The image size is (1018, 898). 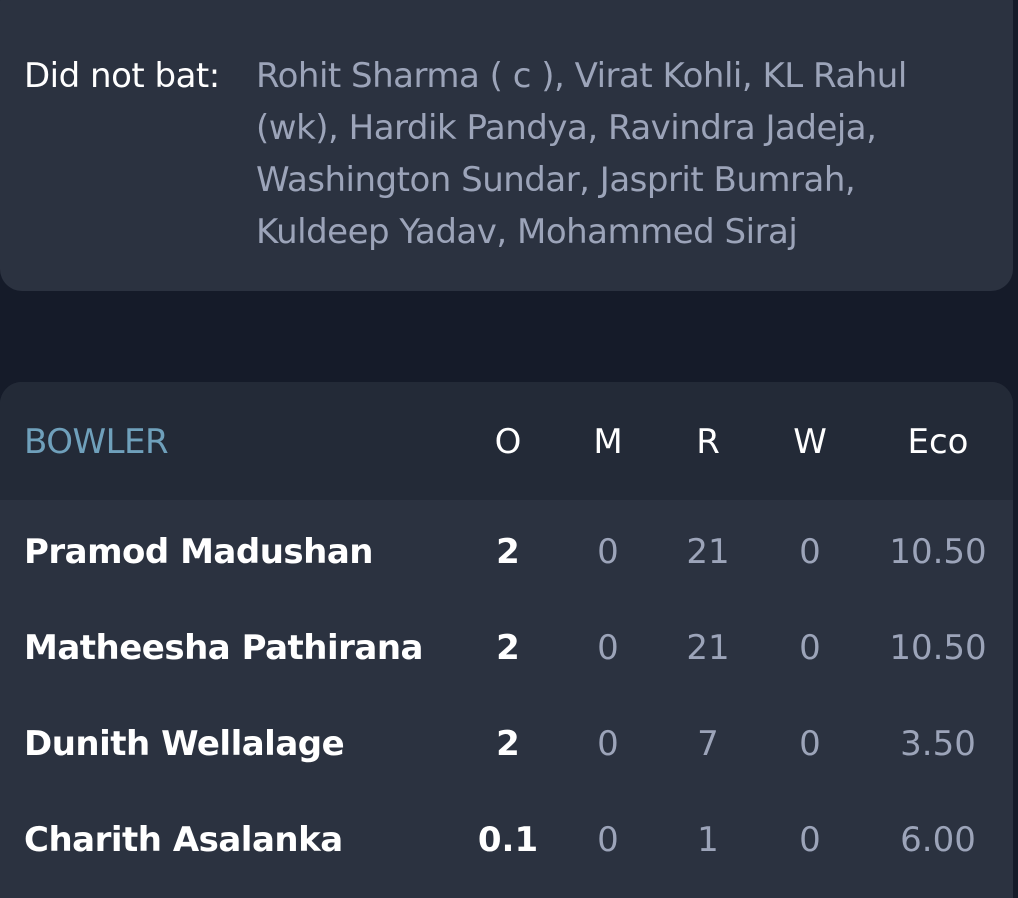 What do you see at coordinates (96, 442) in the screenshot?
I see `header-bowler: BOWLER` at bounding box center [96, 442].